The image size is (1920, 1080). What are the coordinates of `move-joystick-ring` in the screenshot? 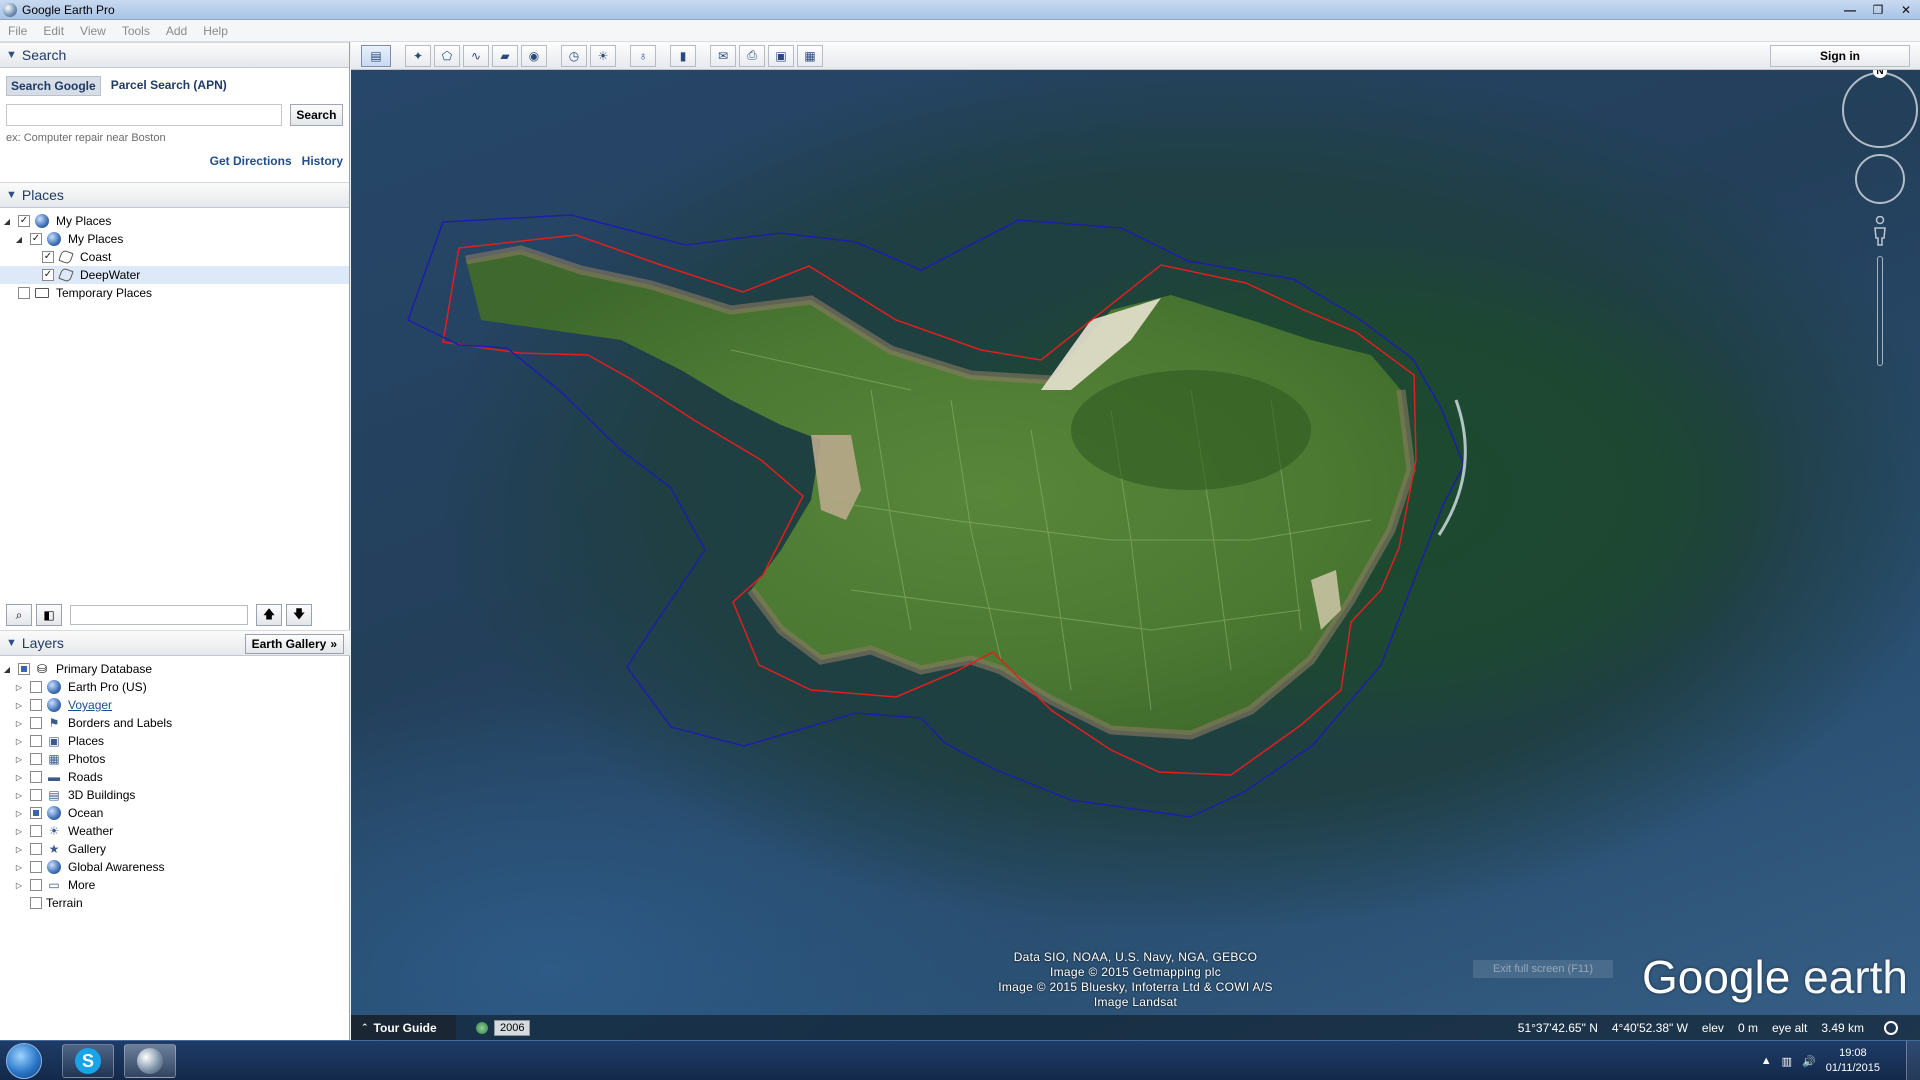 It's located at (1880, 179).